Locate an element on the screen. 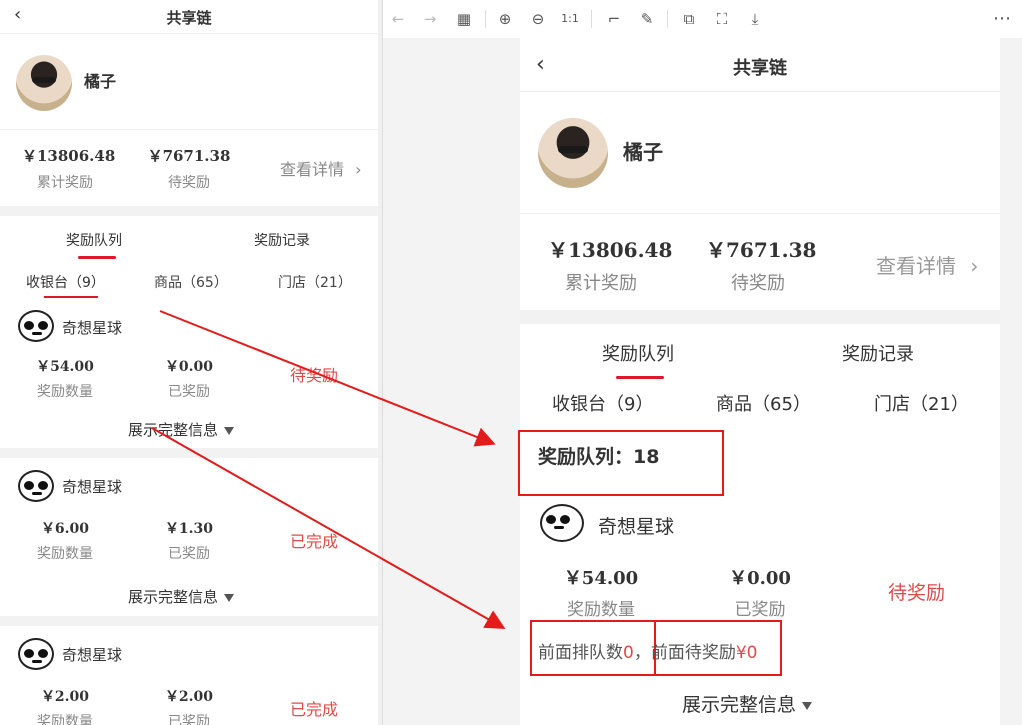  zoom-in-icon: ⊕ is located at coordinates (505, 19).